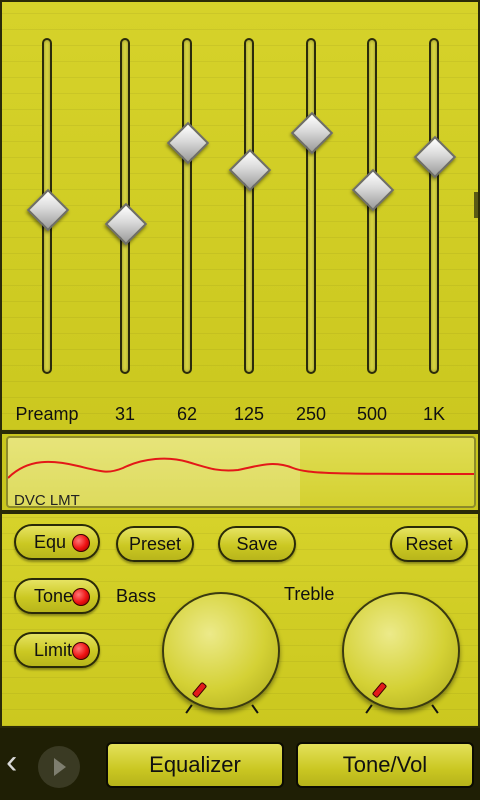 This screenshot has width=480, height=800. I want to click on equ-led-indicator, so click(81, 543).